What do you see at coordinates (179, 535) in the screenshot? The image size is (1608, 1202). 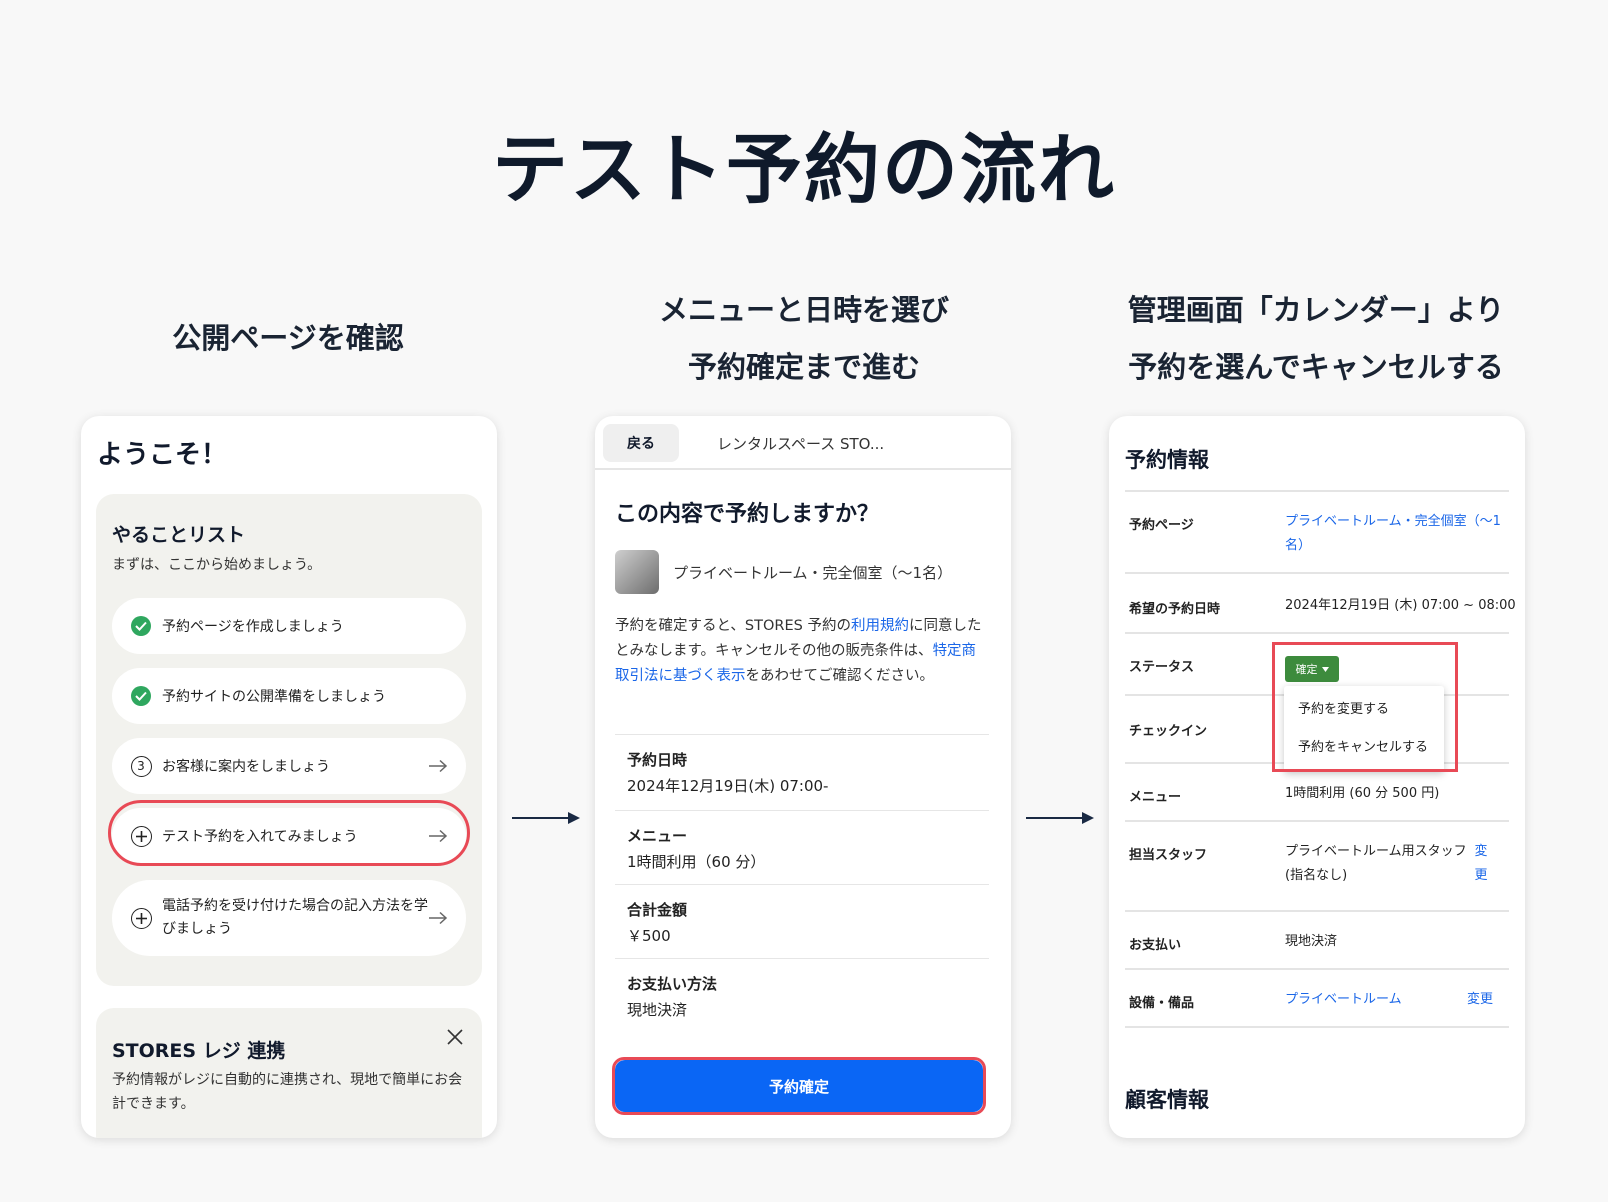 I see `todo-list-title: やることリスト` at bounding box center [179, 535].